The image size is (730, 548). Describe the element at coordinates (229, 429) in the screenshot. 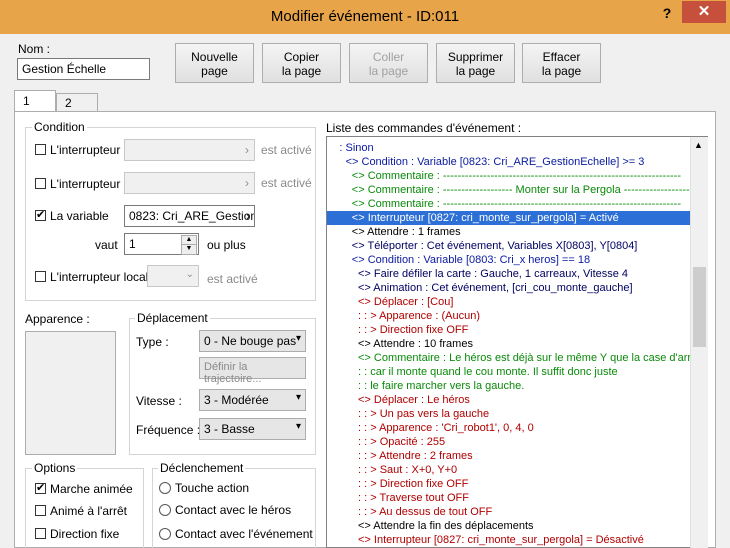

I see `movement-frequency-value: 3 - Basse` at that location.